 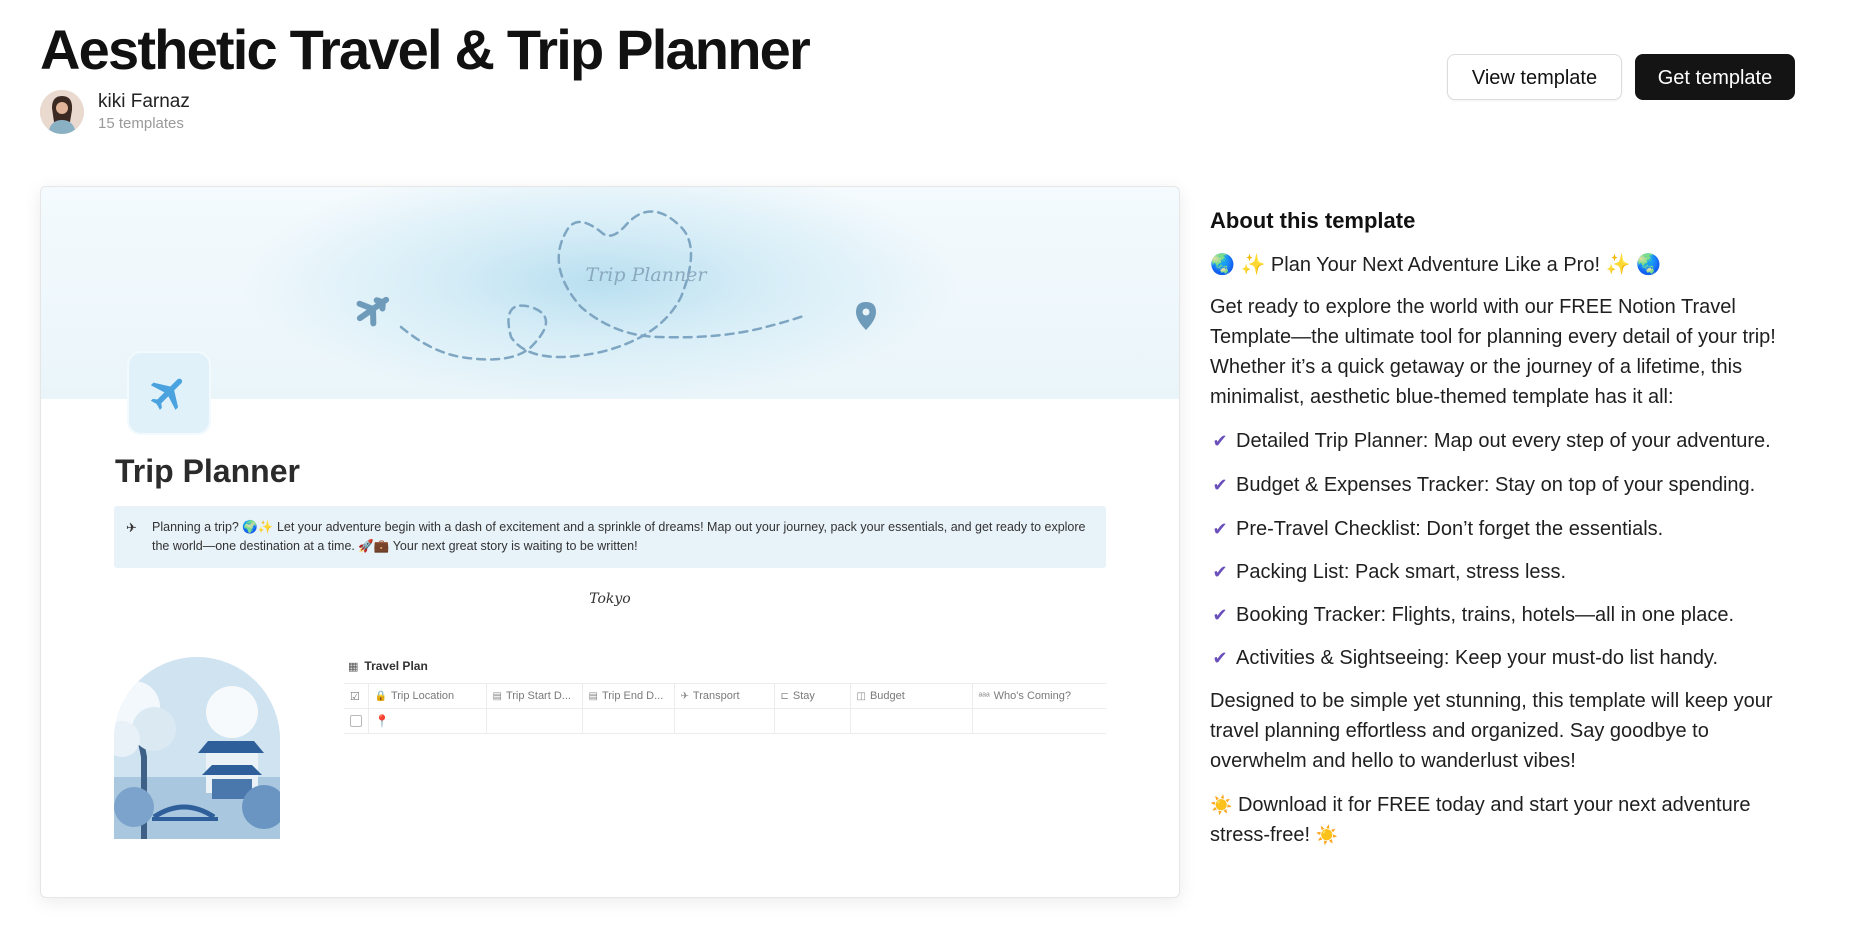 I want to click on plane-icon: ✈, so click(x=684, y=696).